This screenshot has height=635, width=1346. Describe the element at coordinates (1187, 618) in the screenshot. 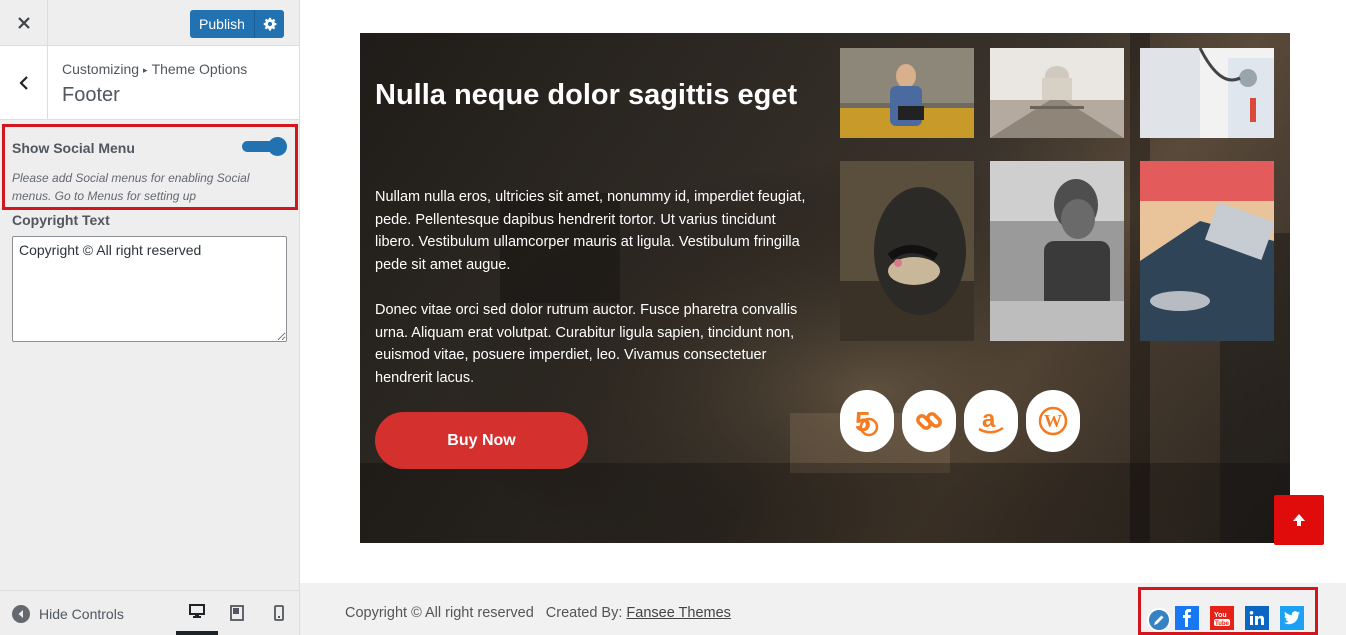

I see `facebook-icon` at that location.